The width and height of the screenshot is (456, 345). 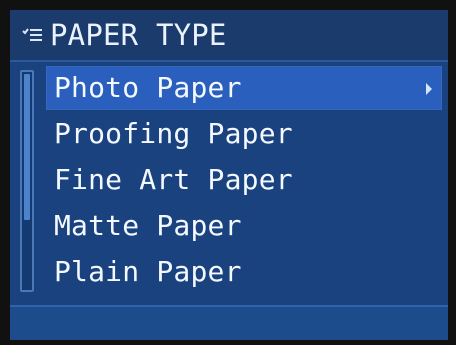 What do you see at coordinates (229, 322) in the screenshot?
I see `footer-bar` at bounding box center [229, 322].